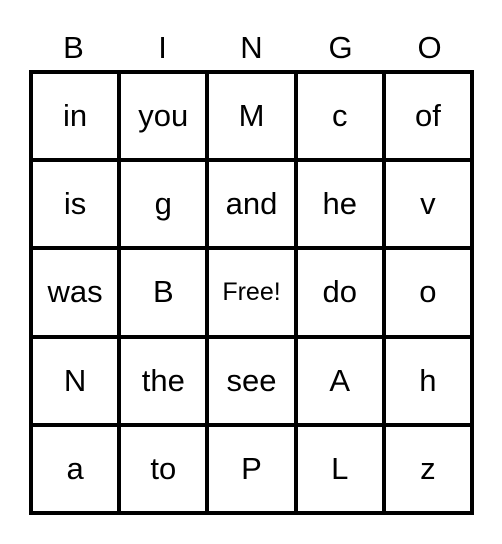 This screenshot has height=544, width=502. Describe the element at coordinates (163, 468) in the screenshot. I see `bingo-cell: to` at that location.